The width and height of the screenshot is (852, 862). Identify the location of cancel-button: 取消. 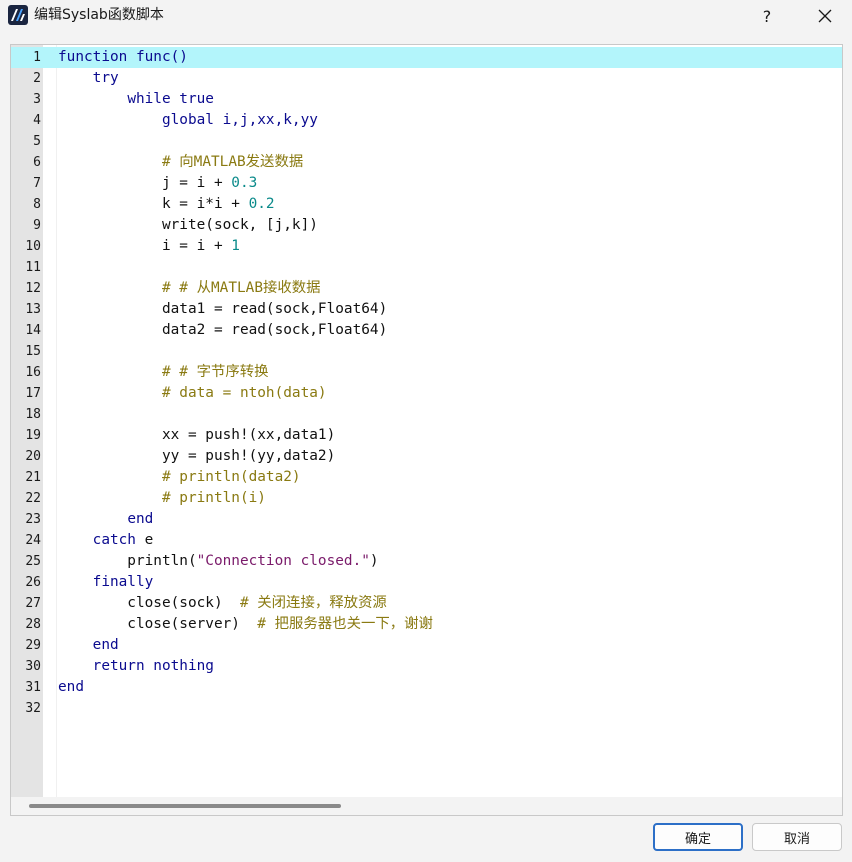
(797, 837).